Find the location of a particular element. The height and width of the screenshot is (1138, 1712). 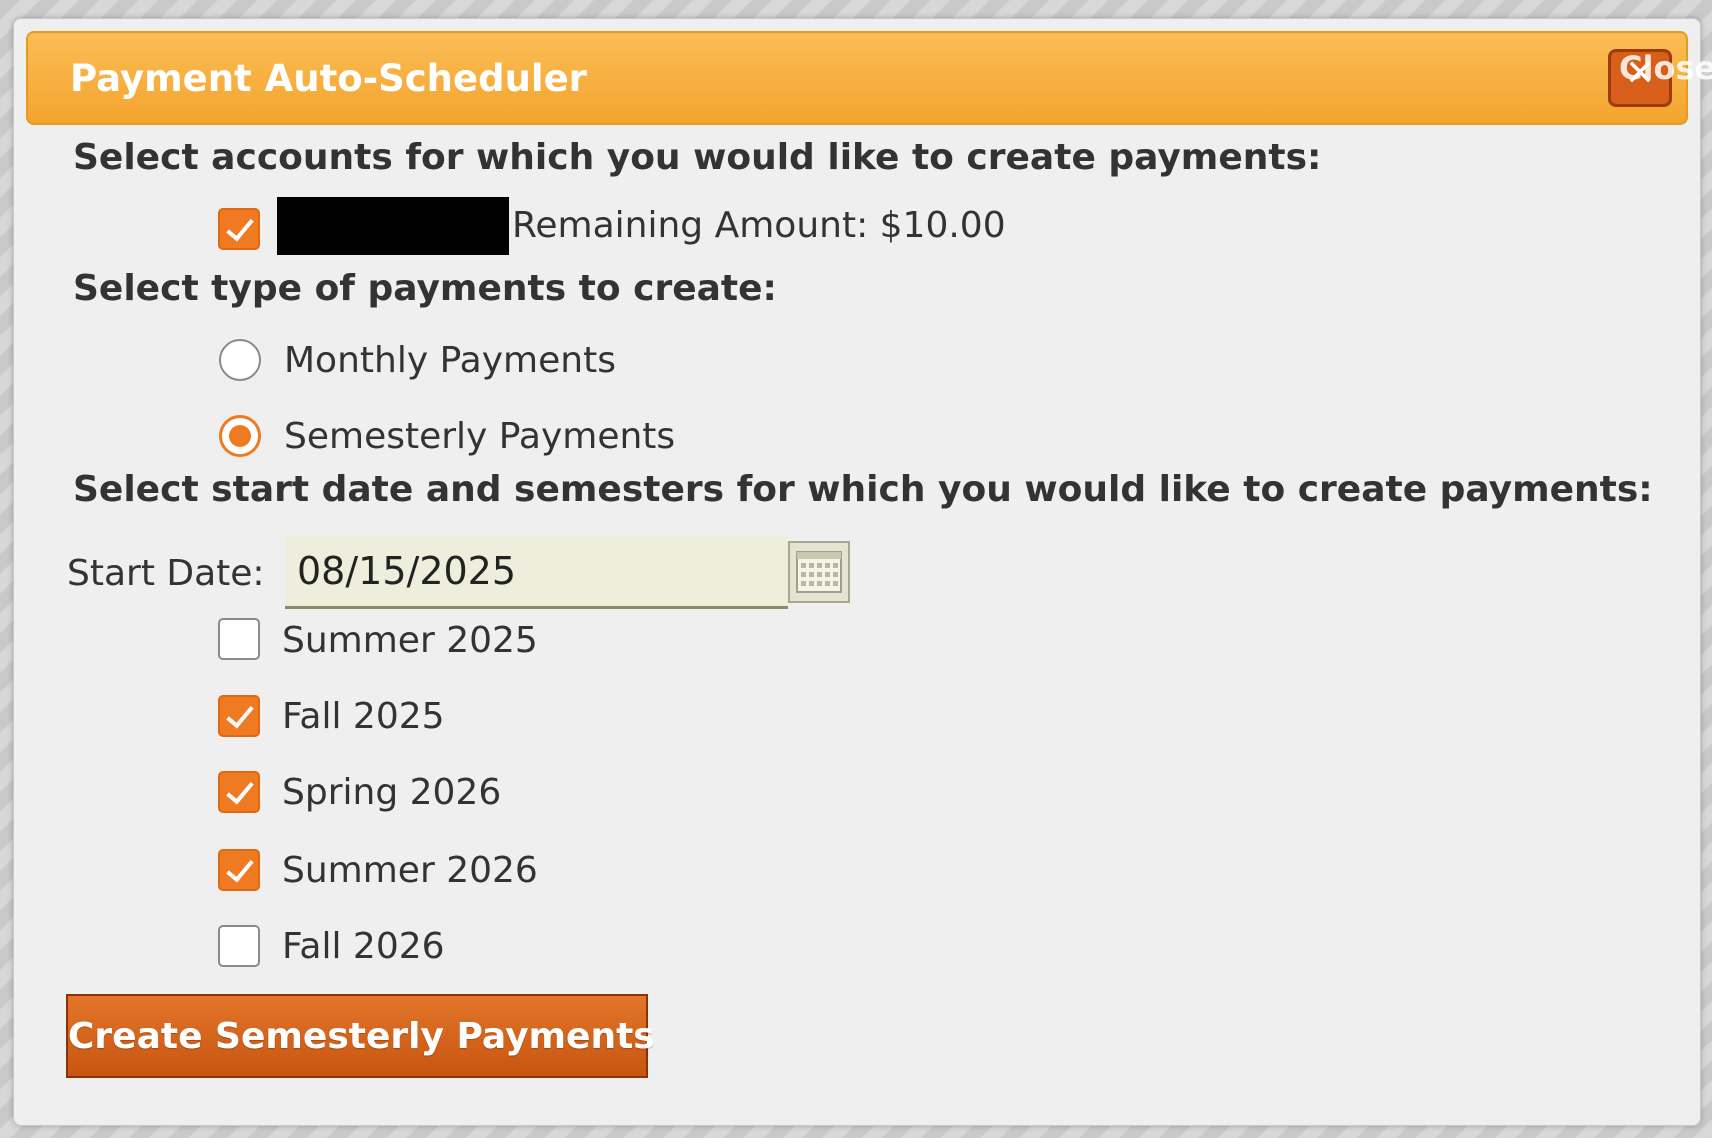

semester-checkbox-spring-2026 is located at coordinates (239, 792).